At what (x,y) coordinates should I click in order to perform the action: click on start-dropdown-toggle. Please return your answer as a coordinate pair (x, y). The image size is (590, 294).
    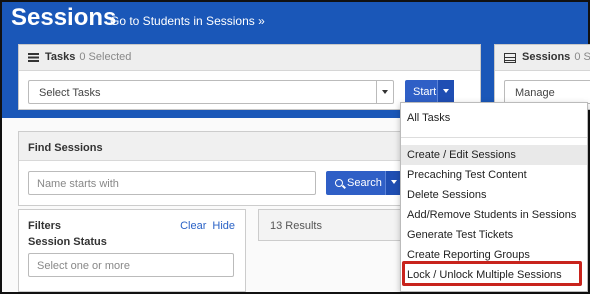
    Looking at the image, I should click on (445, 92).